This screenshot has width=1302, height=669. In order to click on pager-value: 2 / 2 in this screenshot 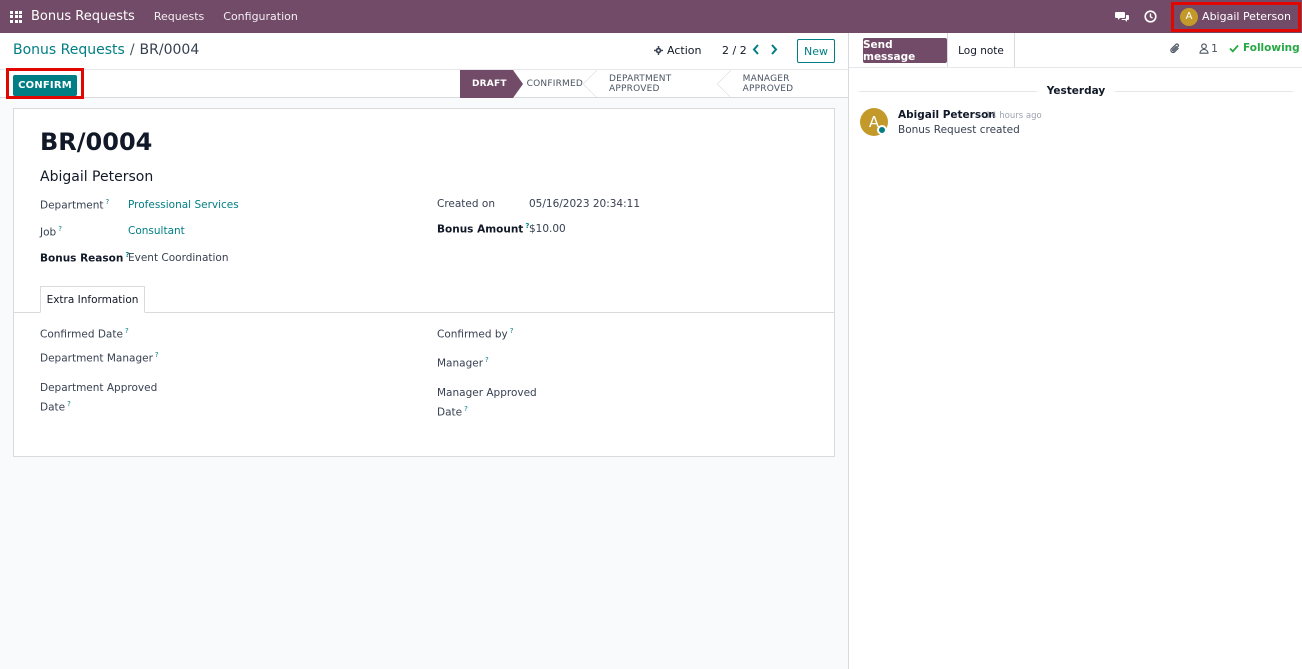, I will do `click(734, 50)`.